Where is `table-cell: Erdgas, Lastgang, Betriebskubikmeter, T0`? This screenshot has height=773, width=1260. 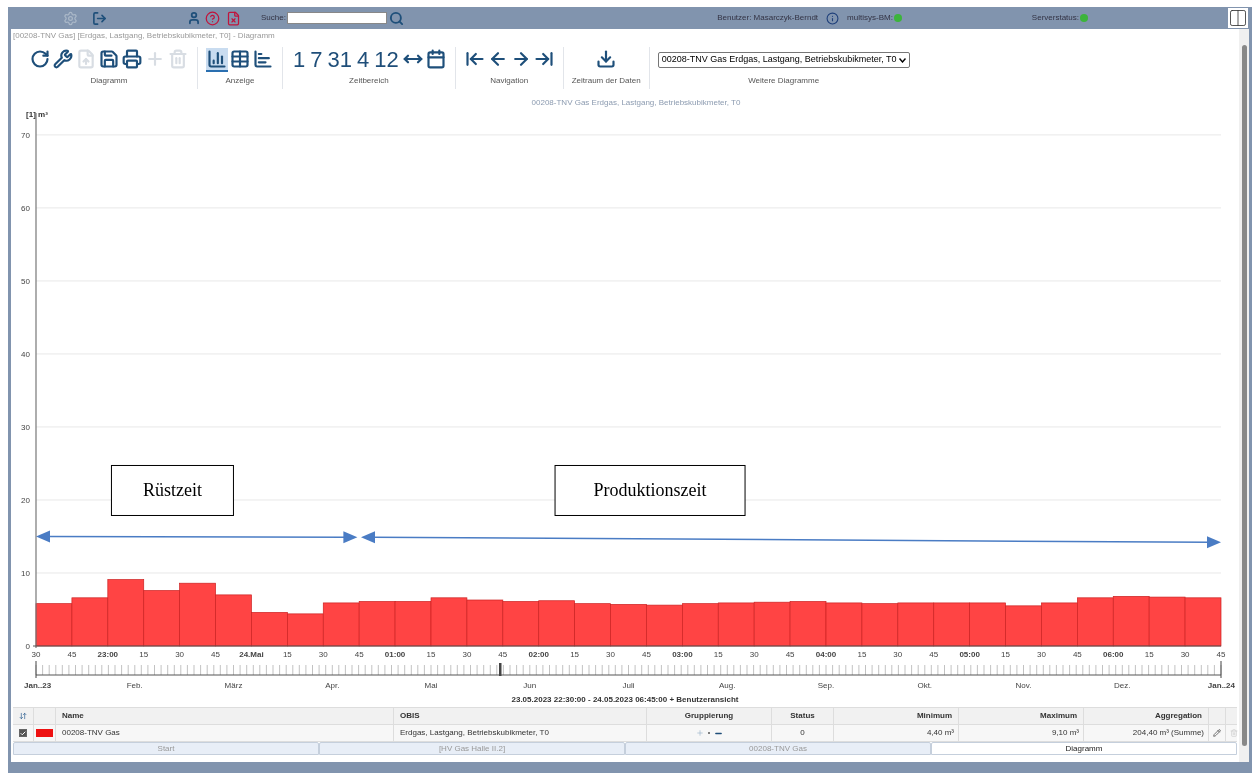 table-cell: Erdgas, Lastgang, Betriebskubikmeter, T0 is located at coordinates (474, 733).